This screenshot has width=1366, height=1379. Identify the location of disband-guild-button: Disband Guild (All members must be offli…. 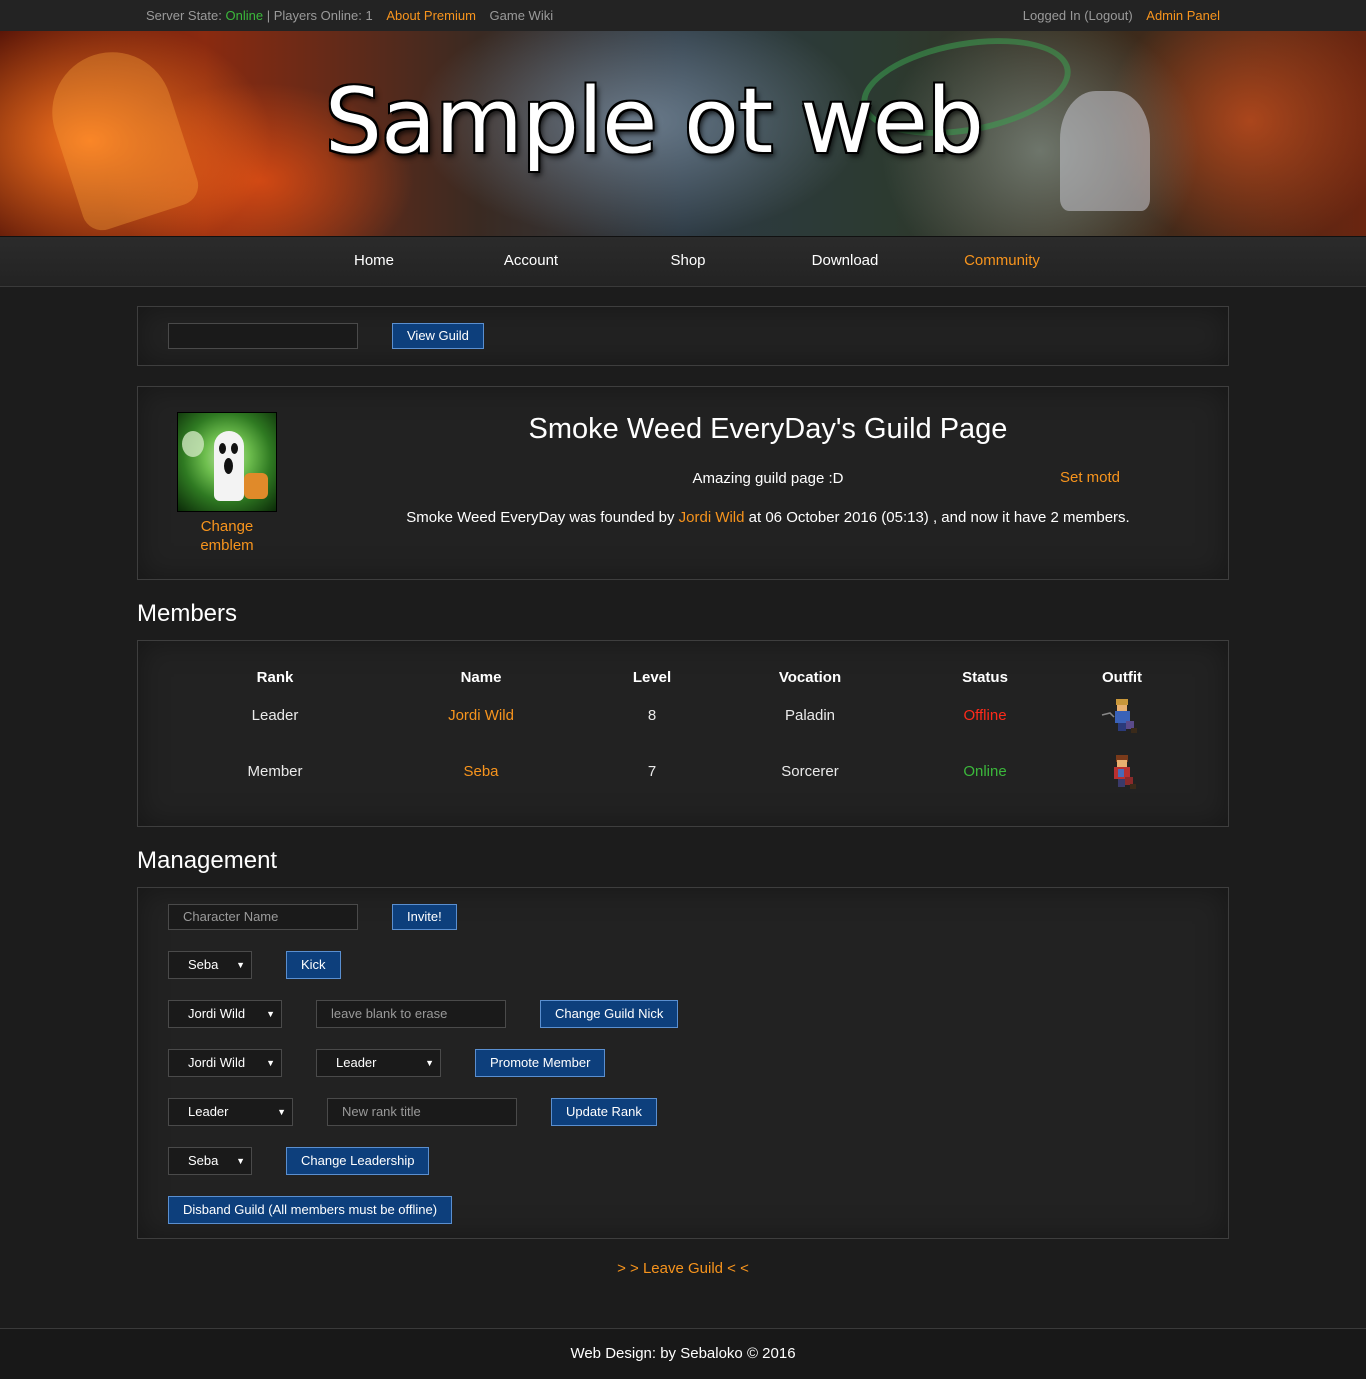
(310, 1210).